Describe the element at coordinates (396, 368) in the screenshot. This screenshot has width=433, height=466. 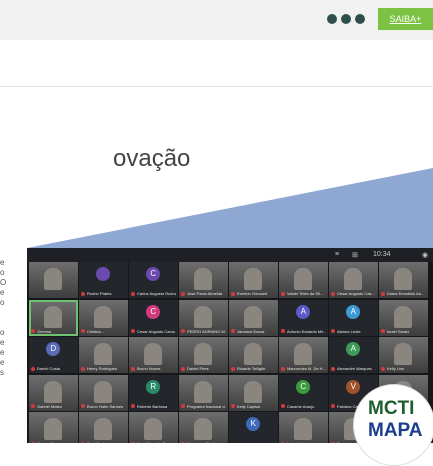
I see `participant-name: Kelly Lins` at that location.